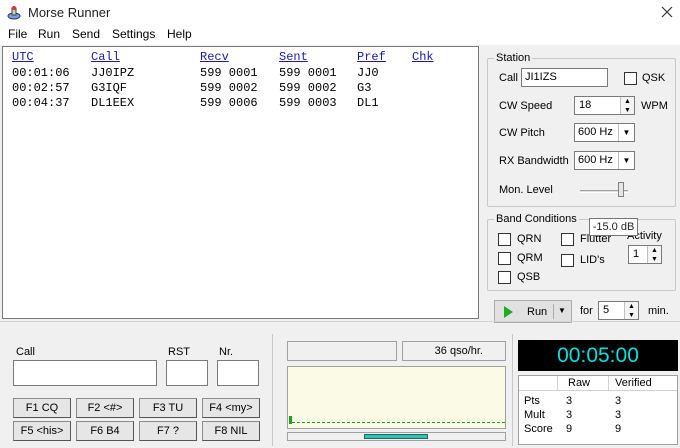 The width and height of the screenshot is (680, 448). Describe the element at coordinates (564, 77) in the screenshot. I see `station-call-field: JI1IZS` at that location.